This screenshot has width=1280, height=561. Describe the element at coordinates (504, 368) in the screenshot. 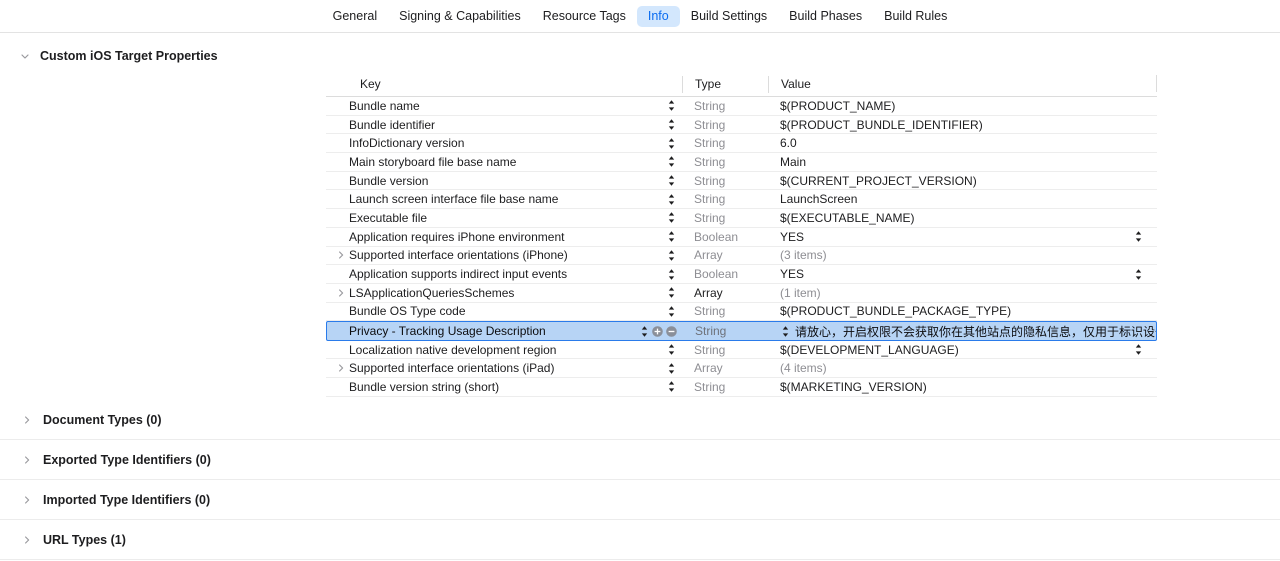

I see `cell-key: Supported interface orientations (iPad)` at that location.